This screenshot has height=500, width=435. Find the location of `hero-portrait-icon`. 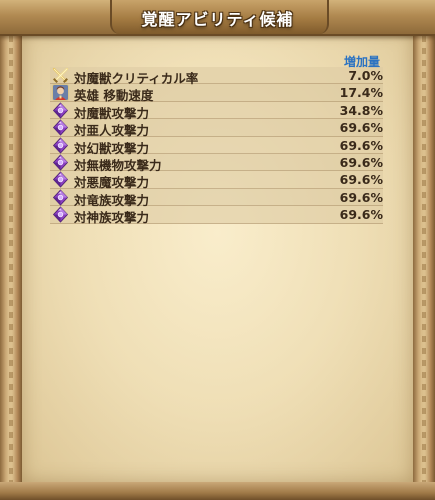

hero-portrait-icon is located at coordinates (60, 93).